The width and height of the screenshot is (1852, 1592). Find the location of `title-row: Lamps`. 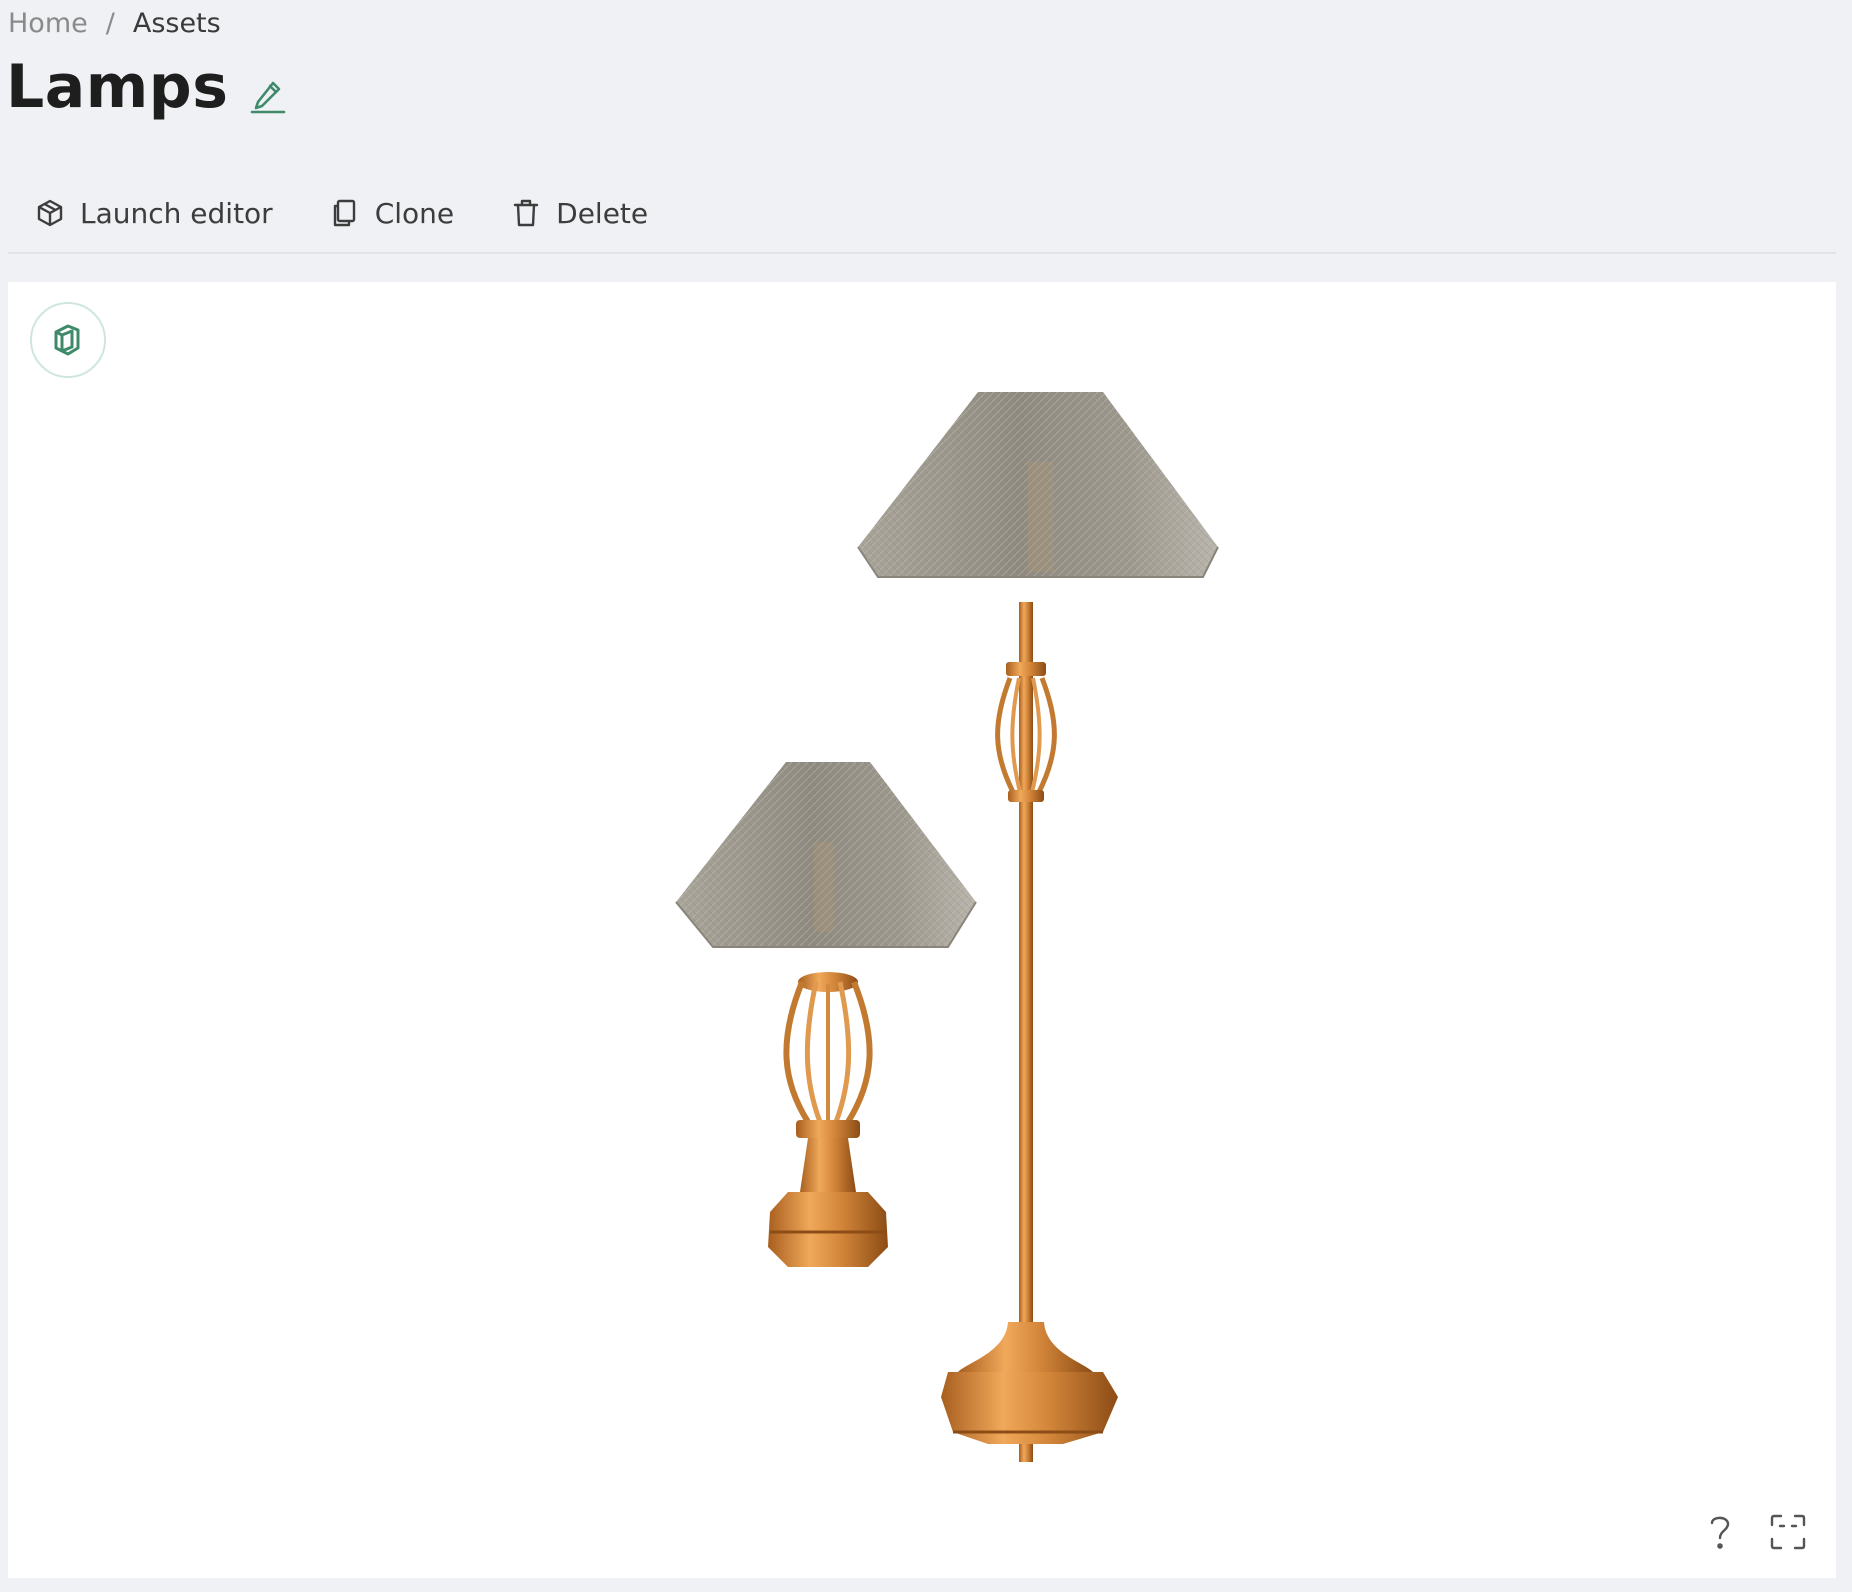

title-row: Lamps is located at coordinates (147, 87).